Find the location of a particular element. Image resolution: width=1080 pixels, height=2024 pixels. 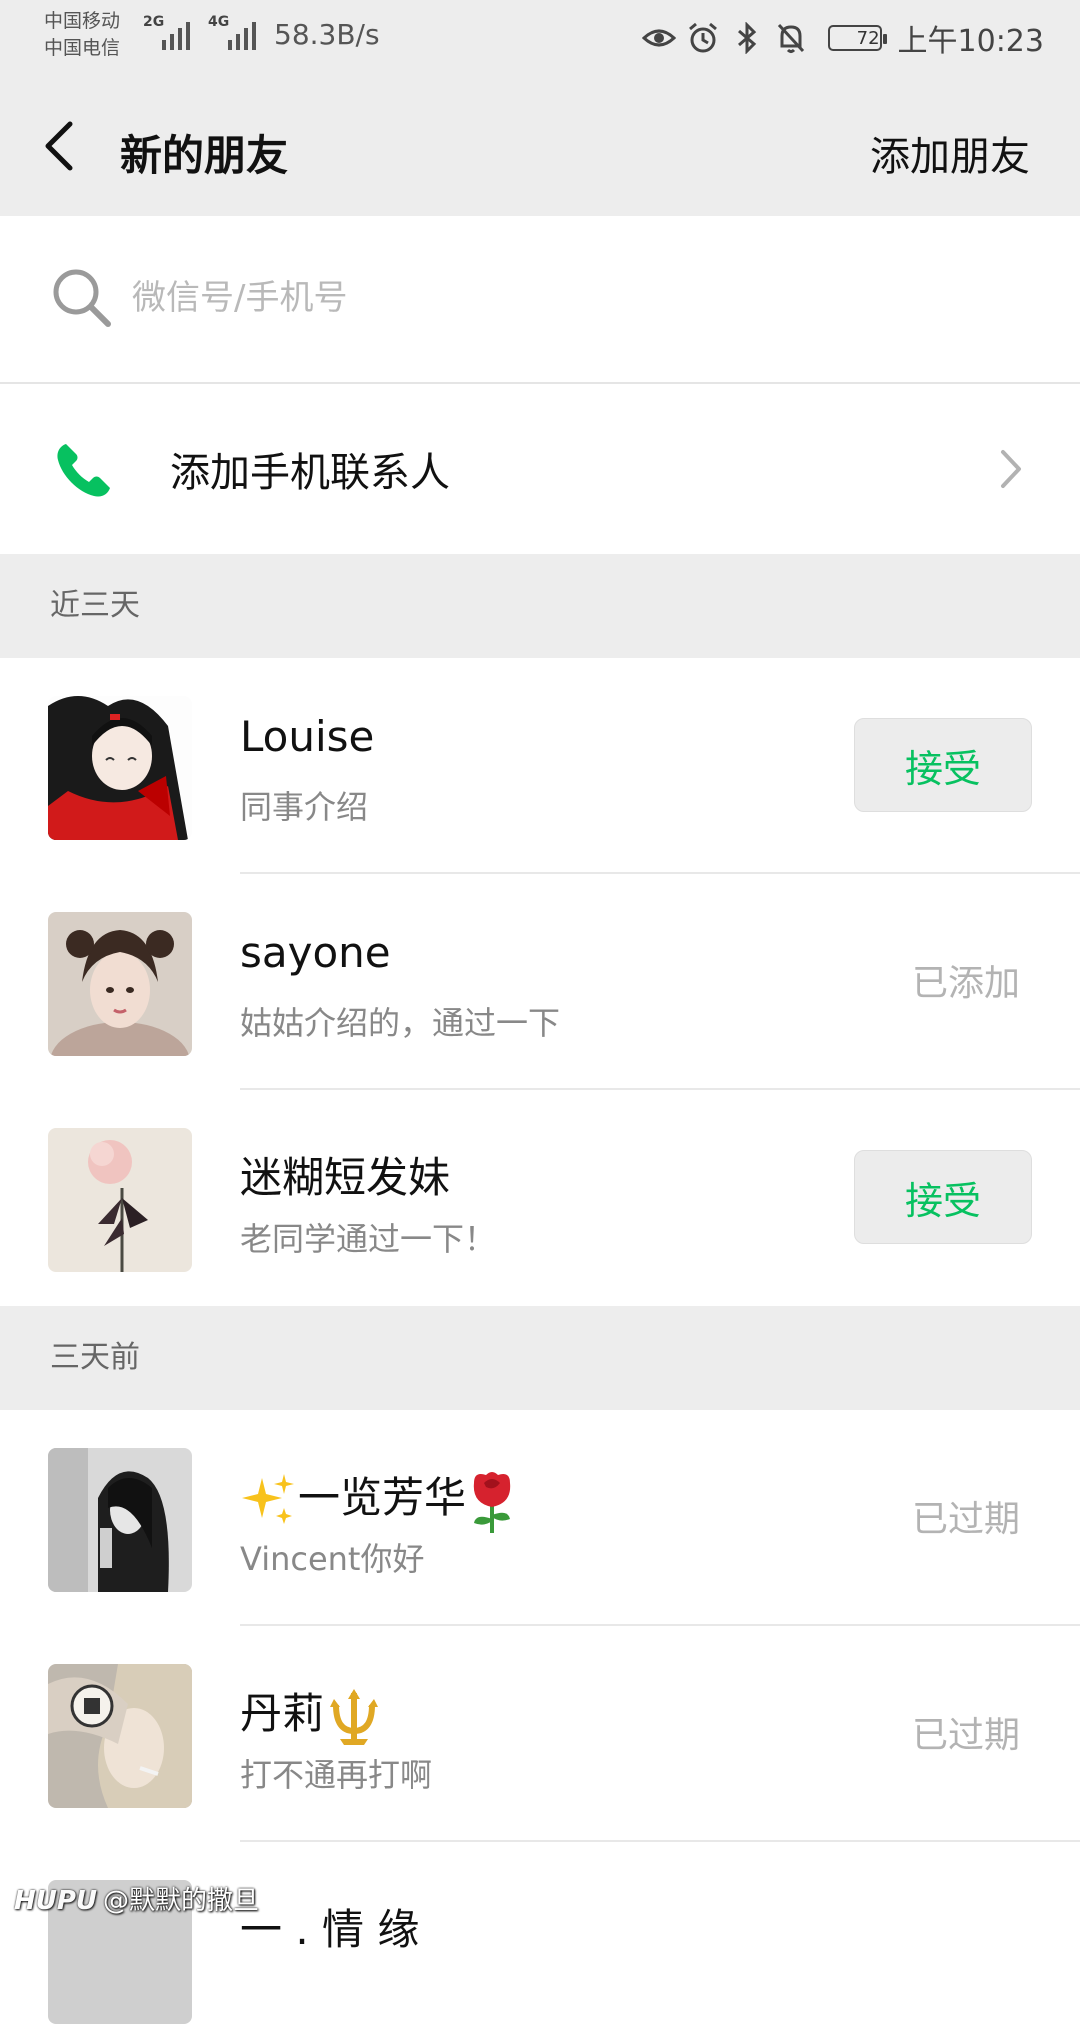

requester-name: Louise is located at coordinates (307, 736).